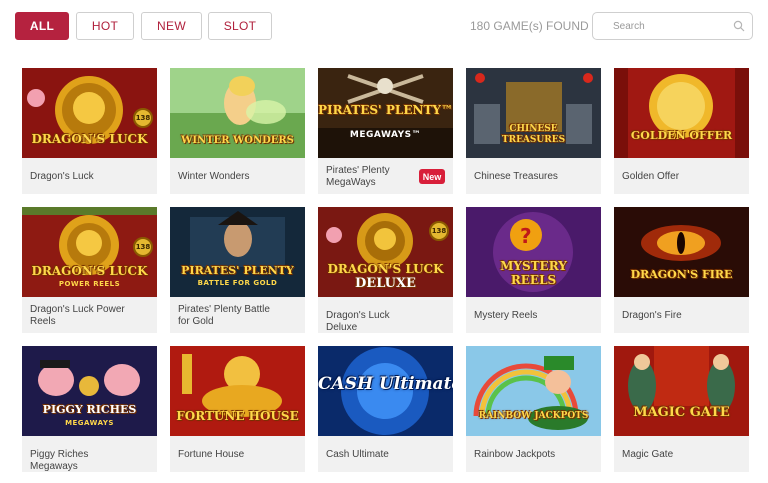 The height and width of the screenshot is (483, 768). Describe the element at coordinates (516, 176) in the screenshot. I see `game-name: Chinese Treasures` at that location.